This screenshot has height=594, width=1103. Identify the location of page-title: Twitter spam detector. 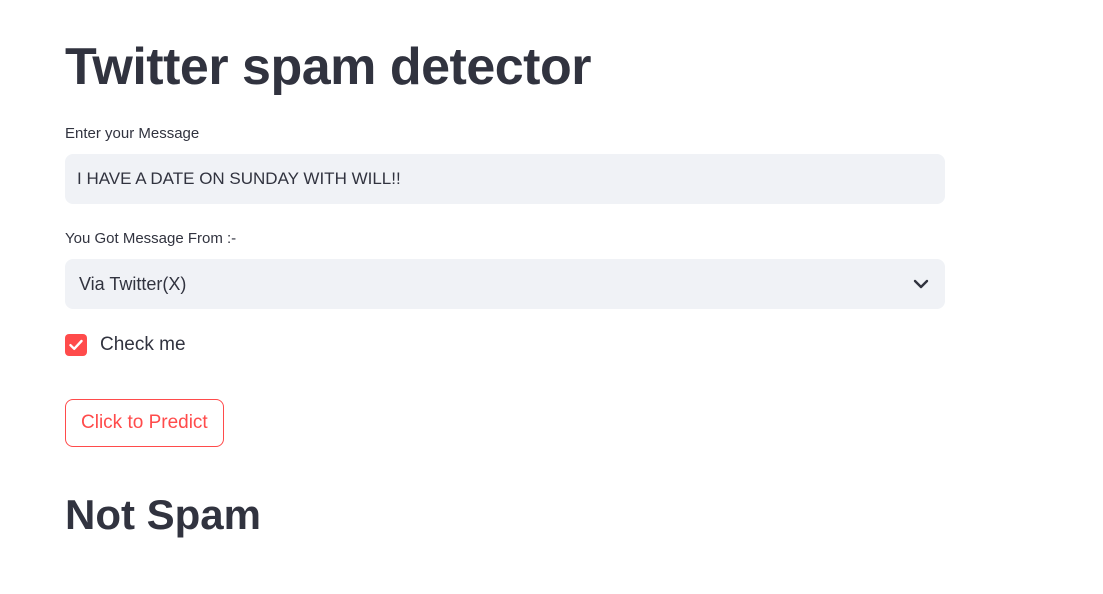
(328, 67).